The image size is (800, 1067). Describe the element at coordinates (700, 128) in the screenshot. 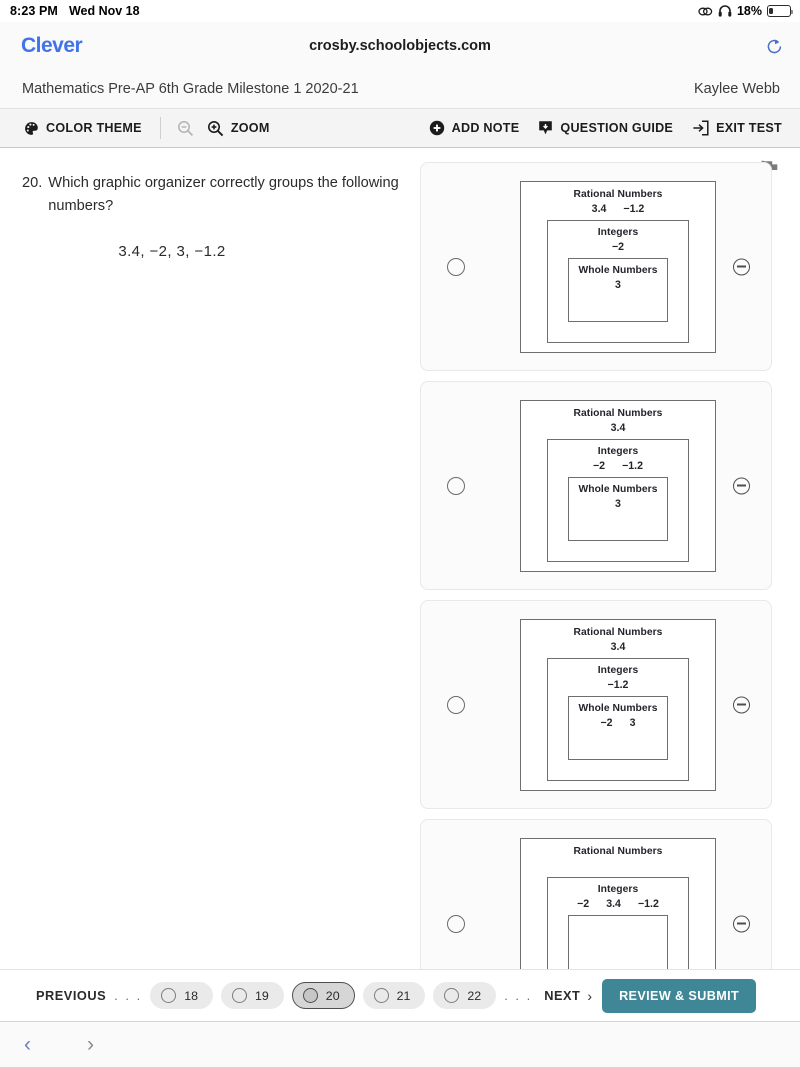

I see `exit-arrow-icon` at that location.